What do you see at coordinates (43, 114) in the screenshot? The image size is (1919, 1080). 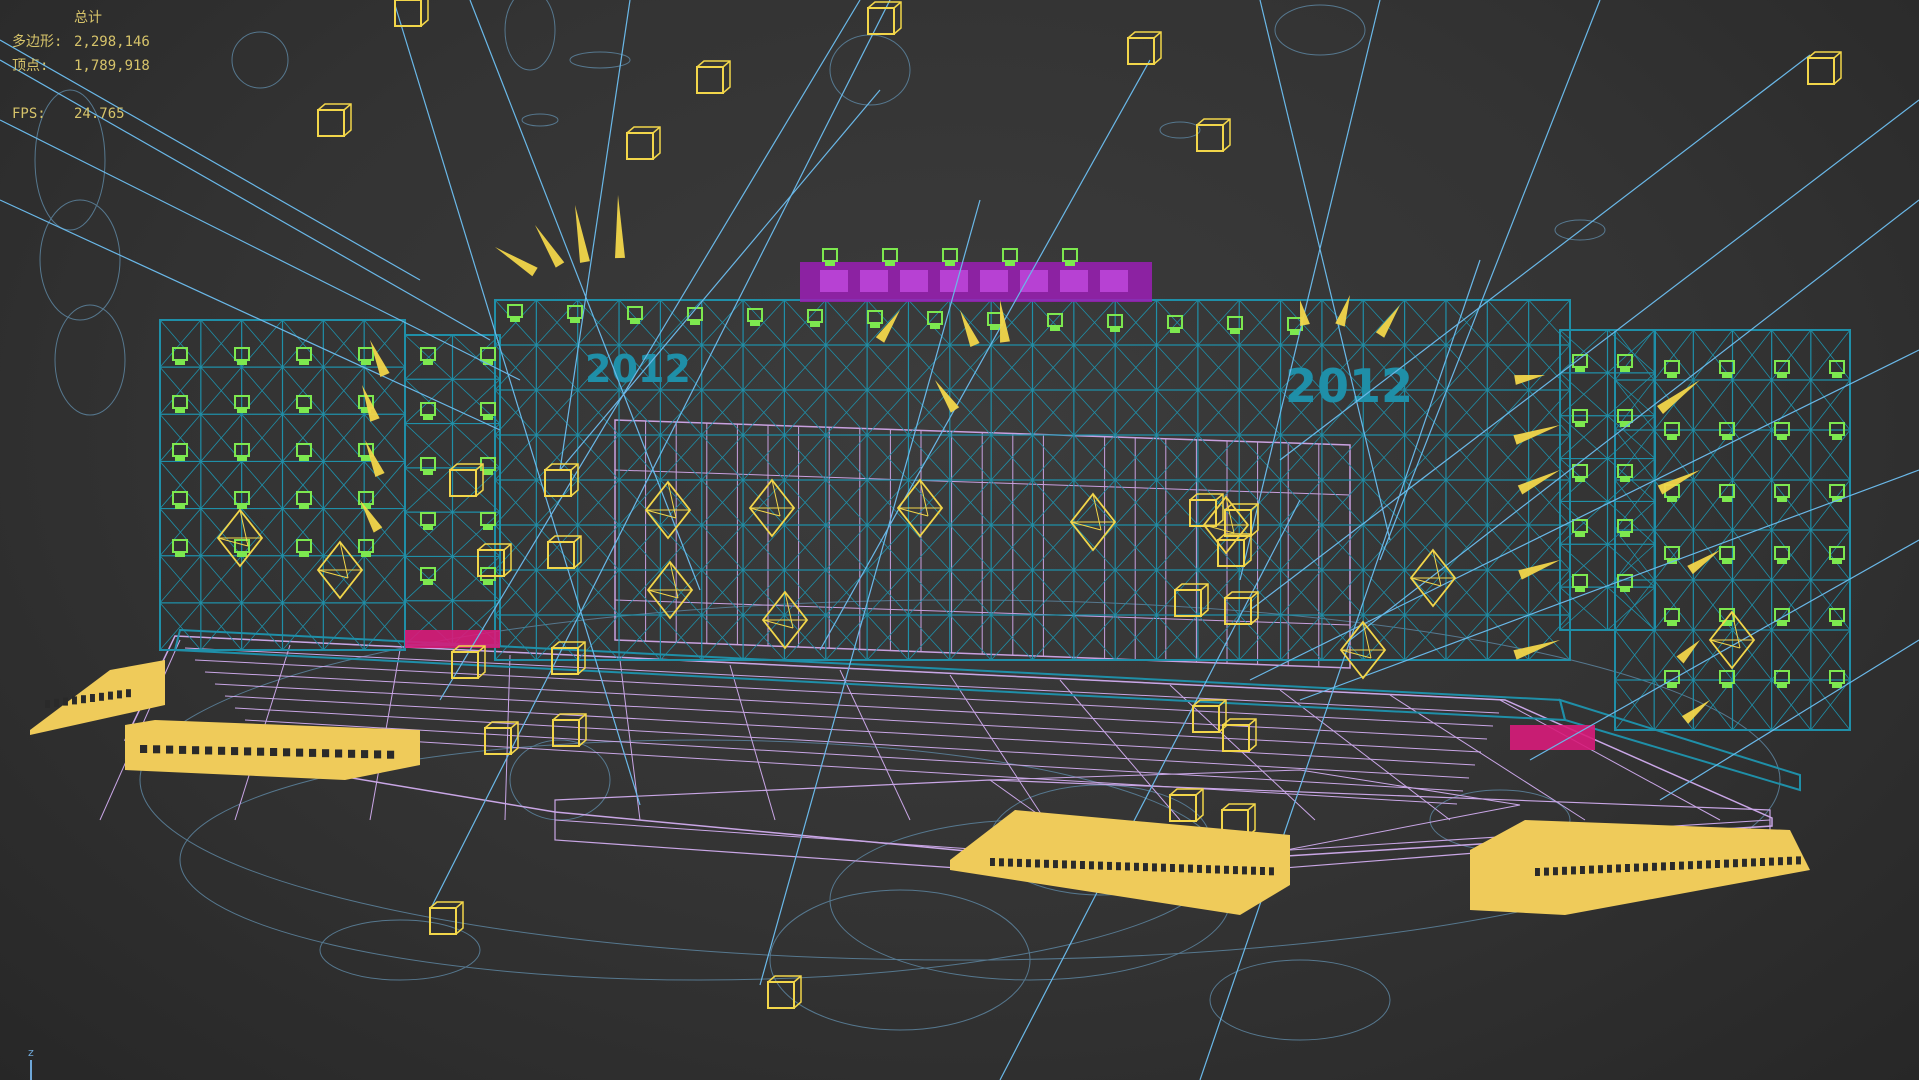 I see `fps-label: FPS:` at bounding box center [43, 114].